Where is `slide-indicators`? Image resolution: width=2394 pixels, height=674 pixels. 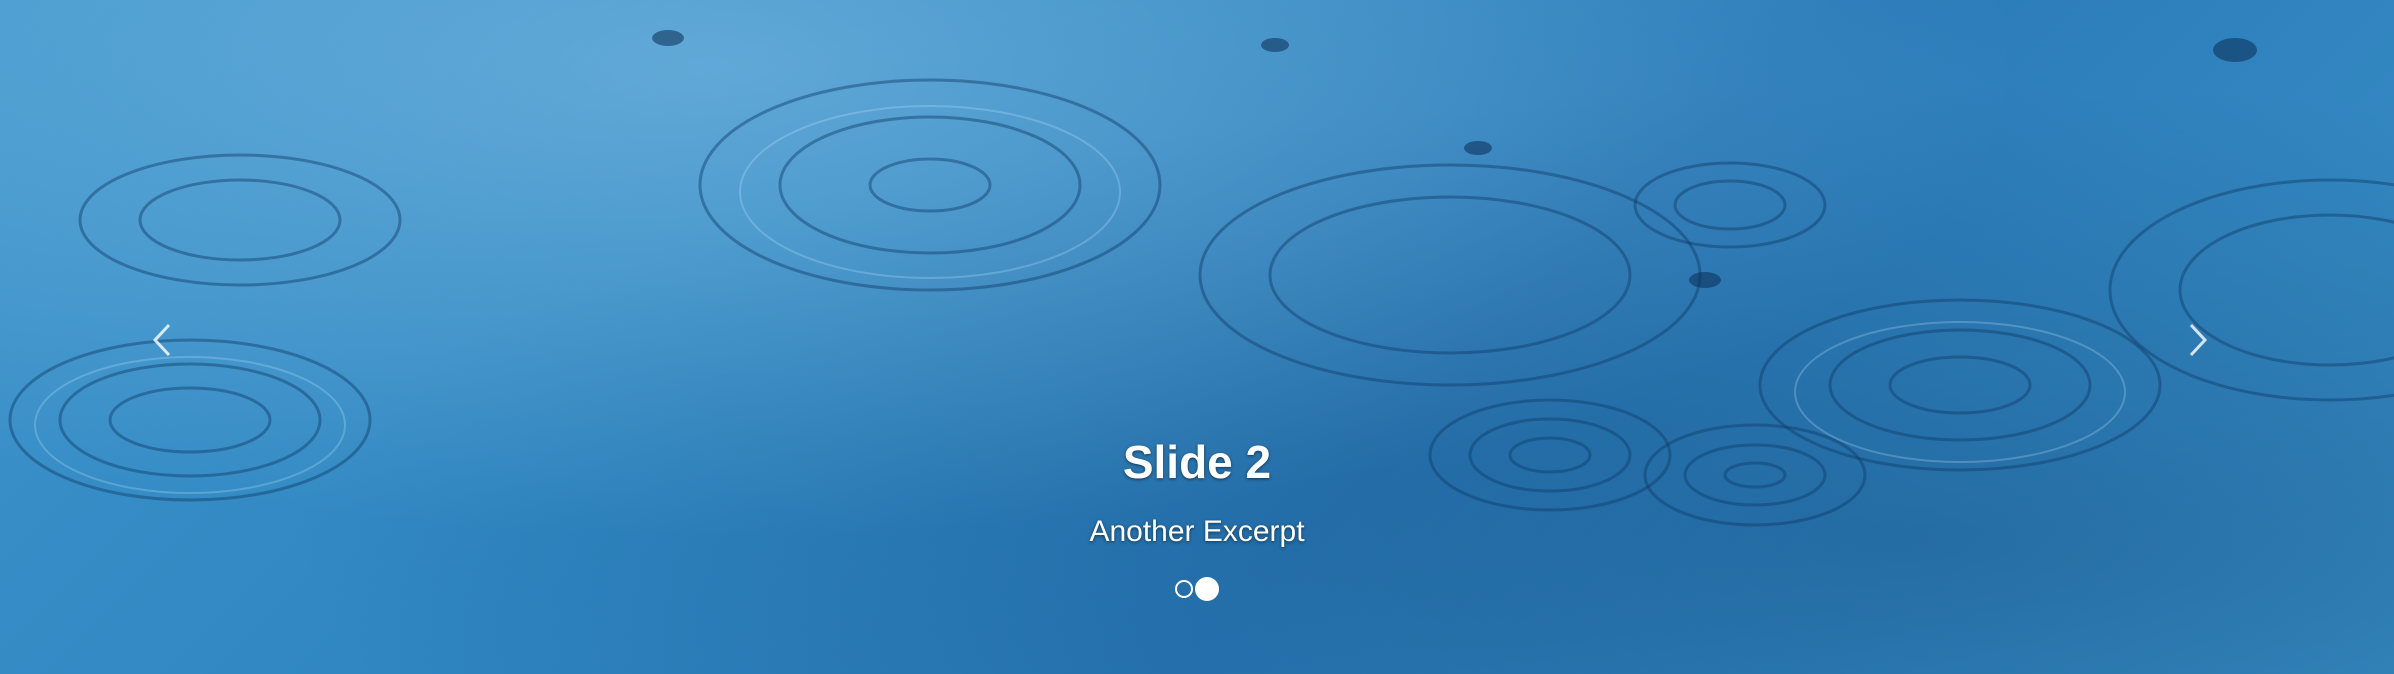 slide-indicators is located at coordinates (1197, 589).